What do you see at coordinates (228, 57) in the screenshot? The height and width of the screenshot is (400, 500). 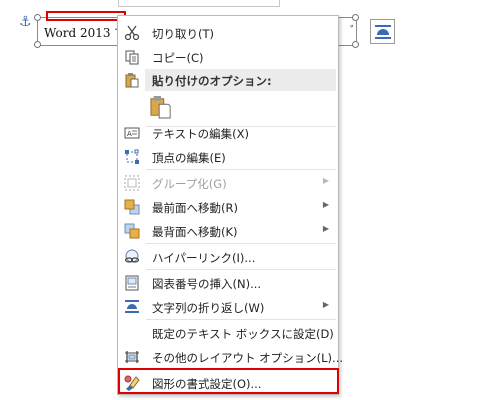 I see `menu-item-copy: コピー(C)` at bounding box center [228, 57].